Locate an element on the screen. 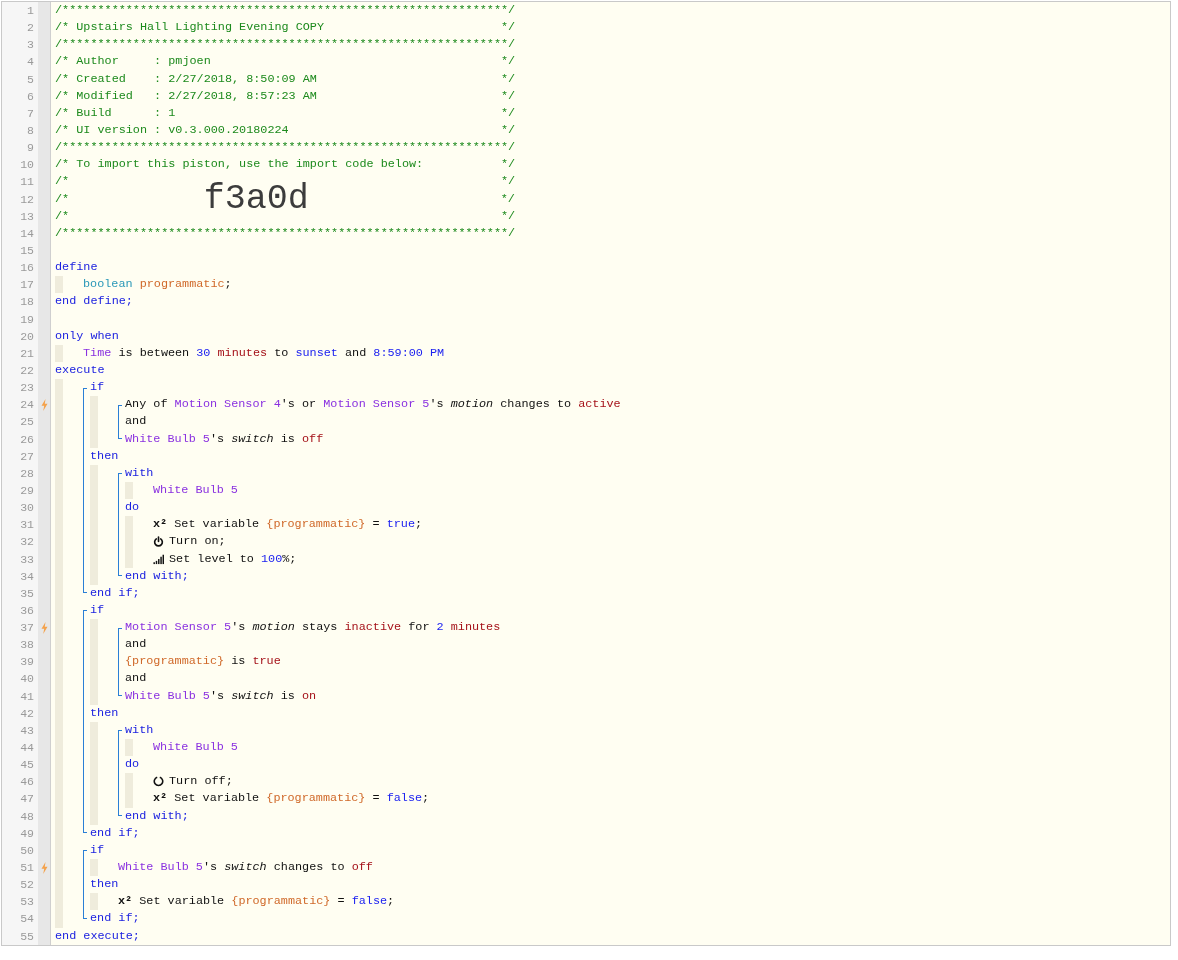 The height and width of the screenshot is (960, 1178). line-number: 12 is located at coordinates (27, 199).